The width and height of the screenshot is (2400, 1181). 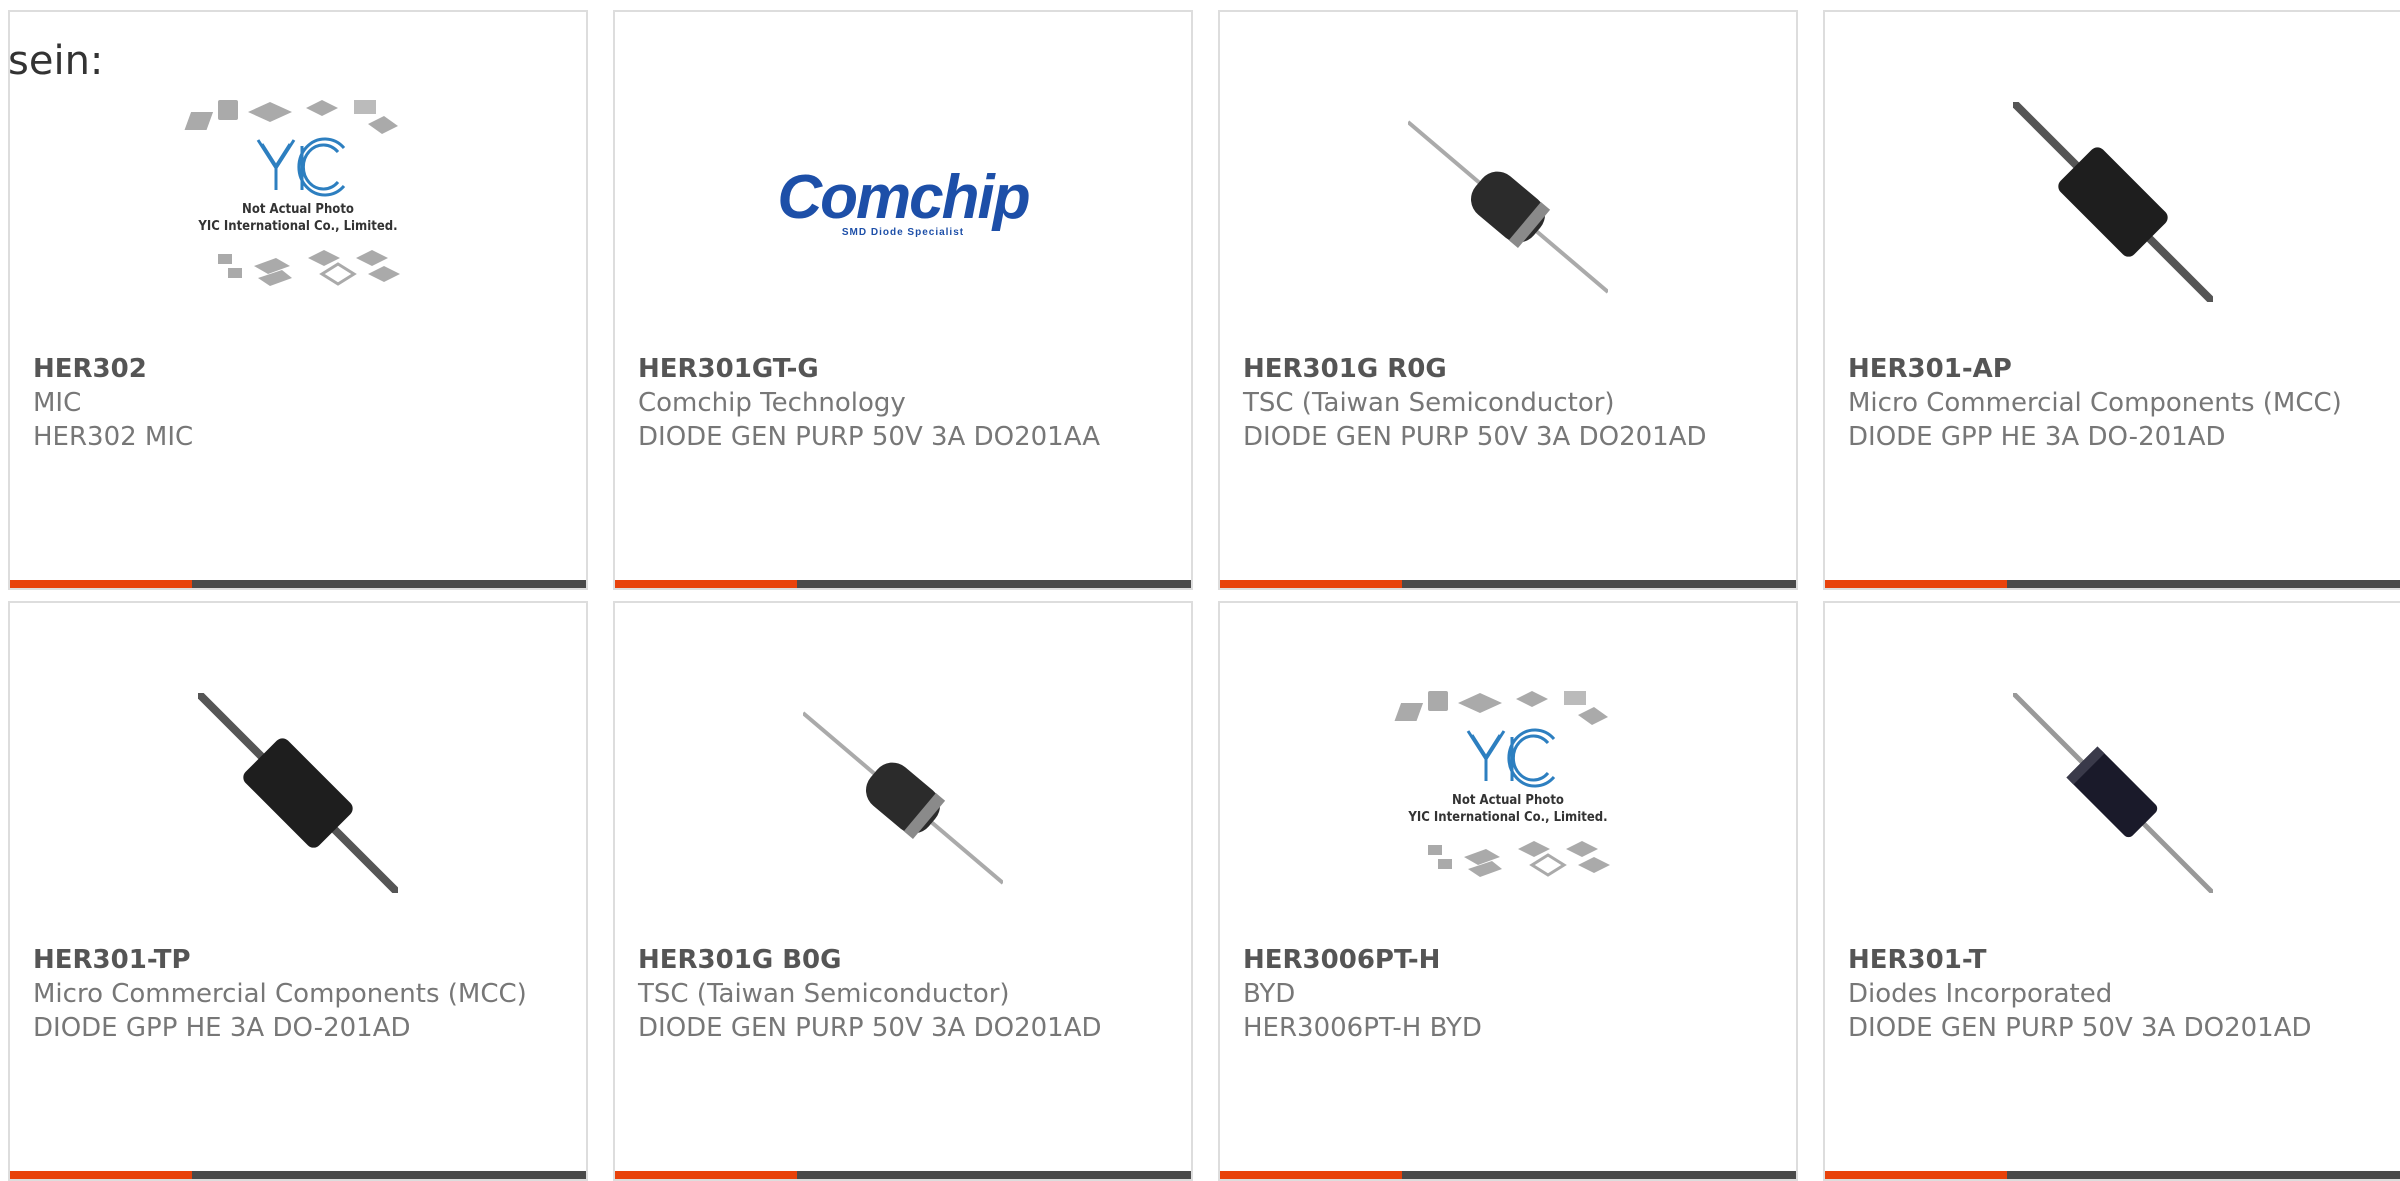 What do you see at coordinates (903, 197) in the screenshot?
I see `logo-word: Comchip` at bounding box center [903, 197].